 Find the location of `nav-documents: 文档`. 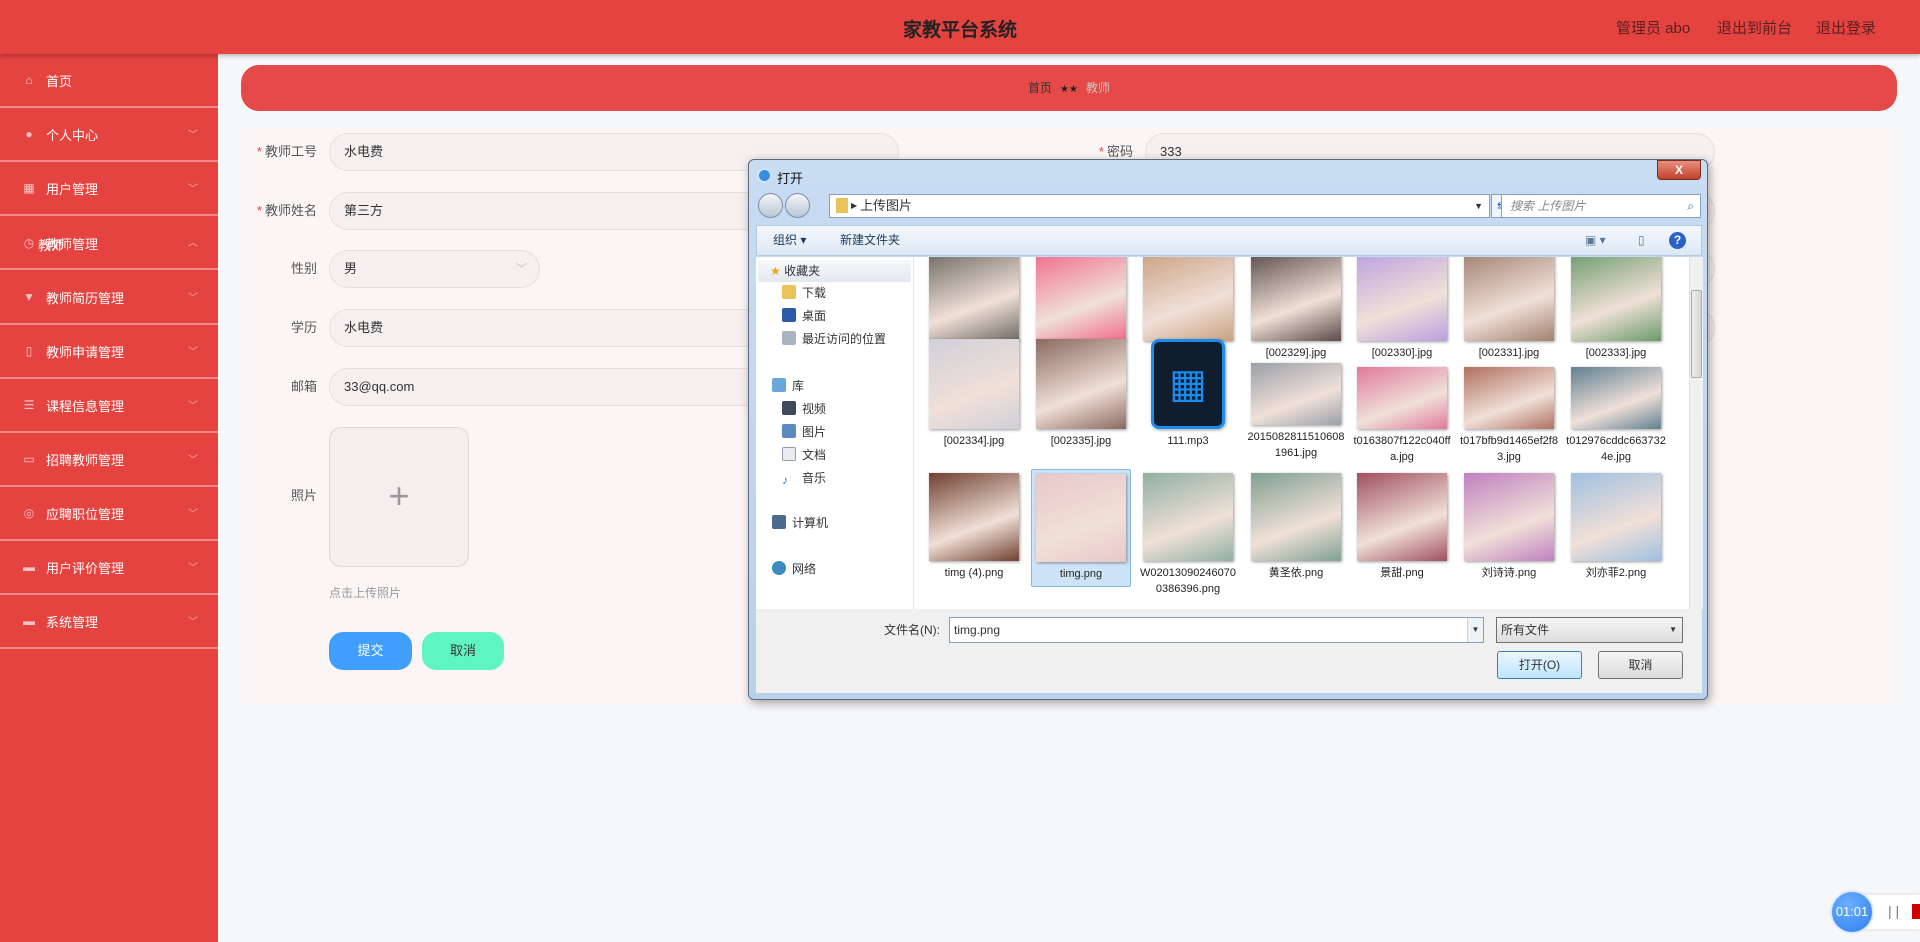

nav-documents: 文档 is located at coordinates (804, 455).